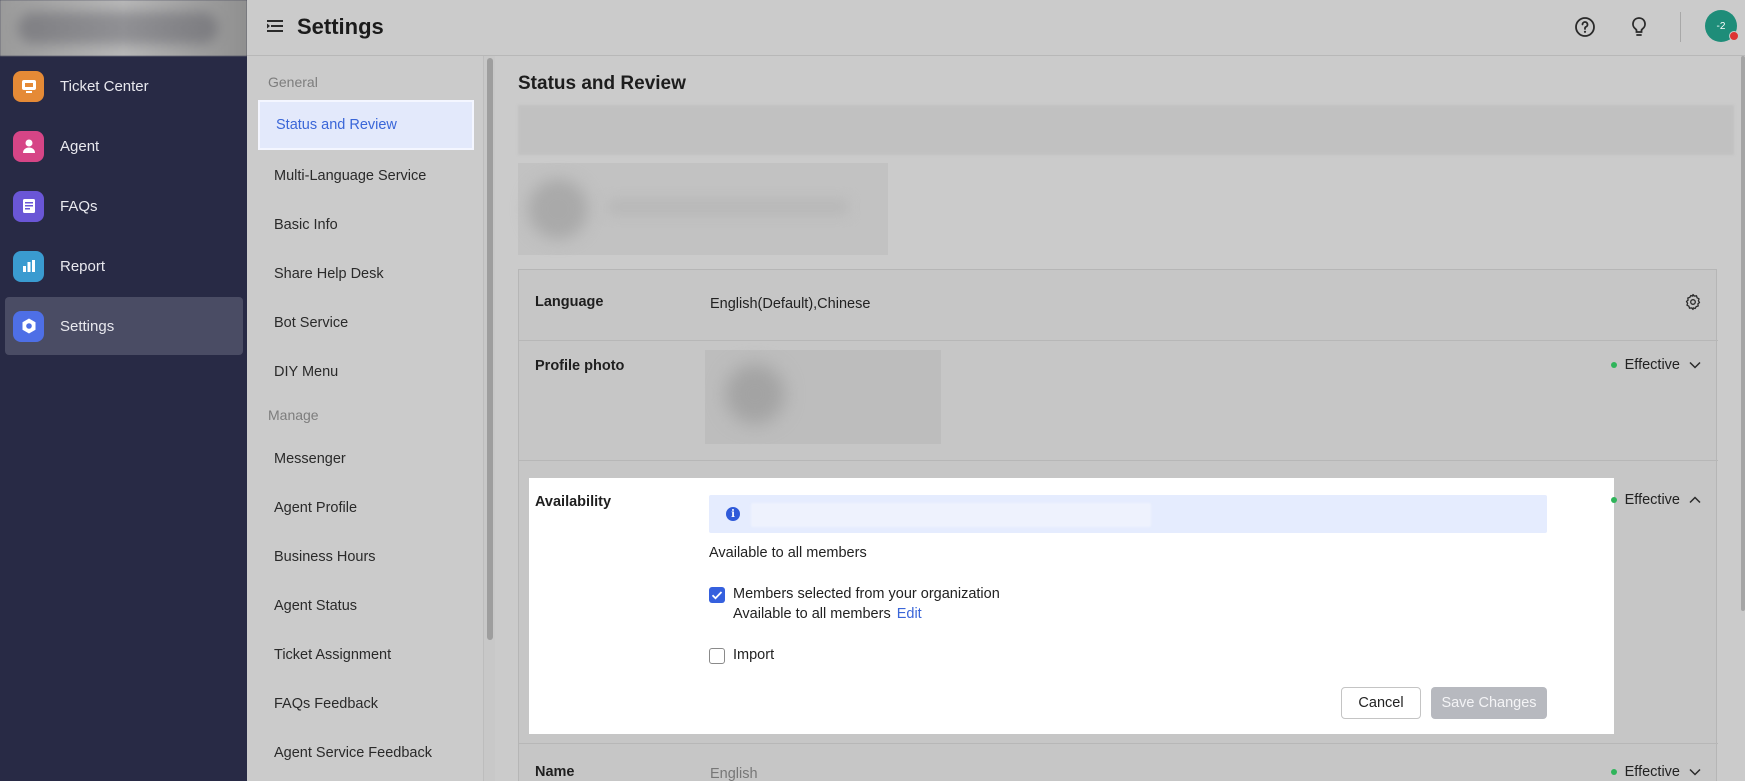  Describe the element at coordinates (28, 266) in the screenshot. I see `report-icon` at that location.